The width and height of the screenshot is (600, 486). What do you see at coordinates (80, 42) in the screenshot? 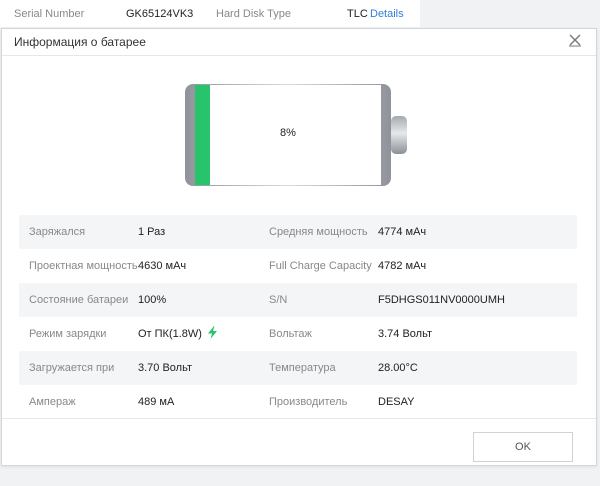
I see `dialog-title: Информация о батарее` at bounding box center [80, 42].